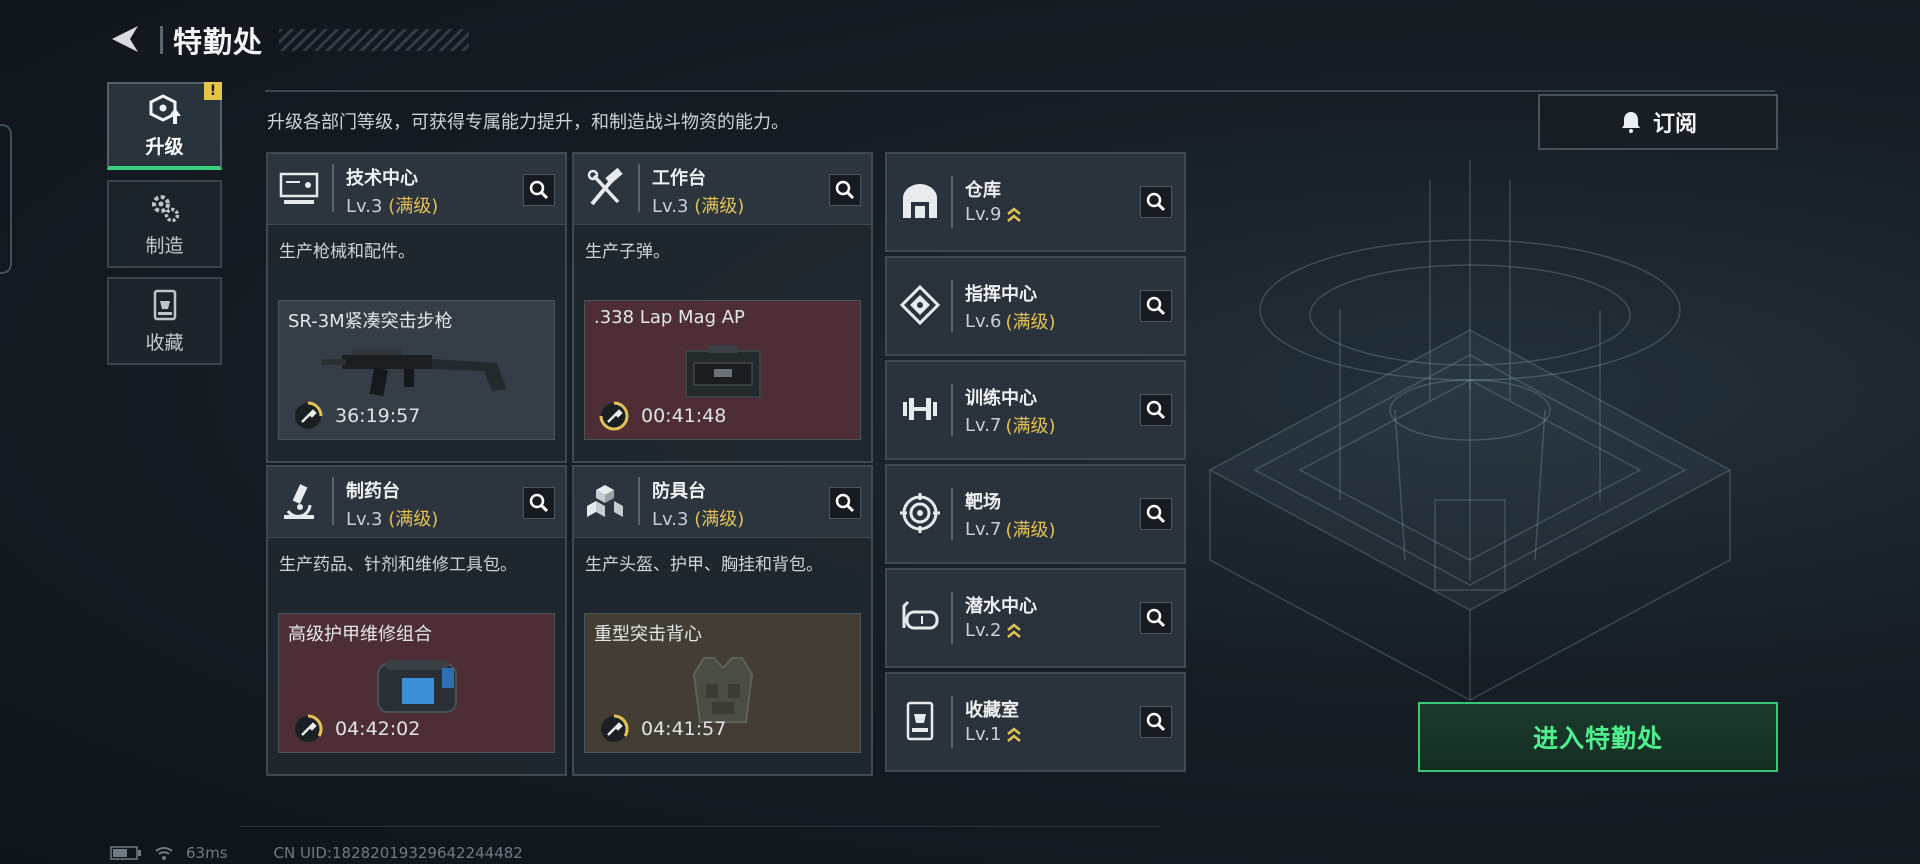 This screenshot has width=1920, height=864. I want to click on command-center-icon, so click(920, 305).